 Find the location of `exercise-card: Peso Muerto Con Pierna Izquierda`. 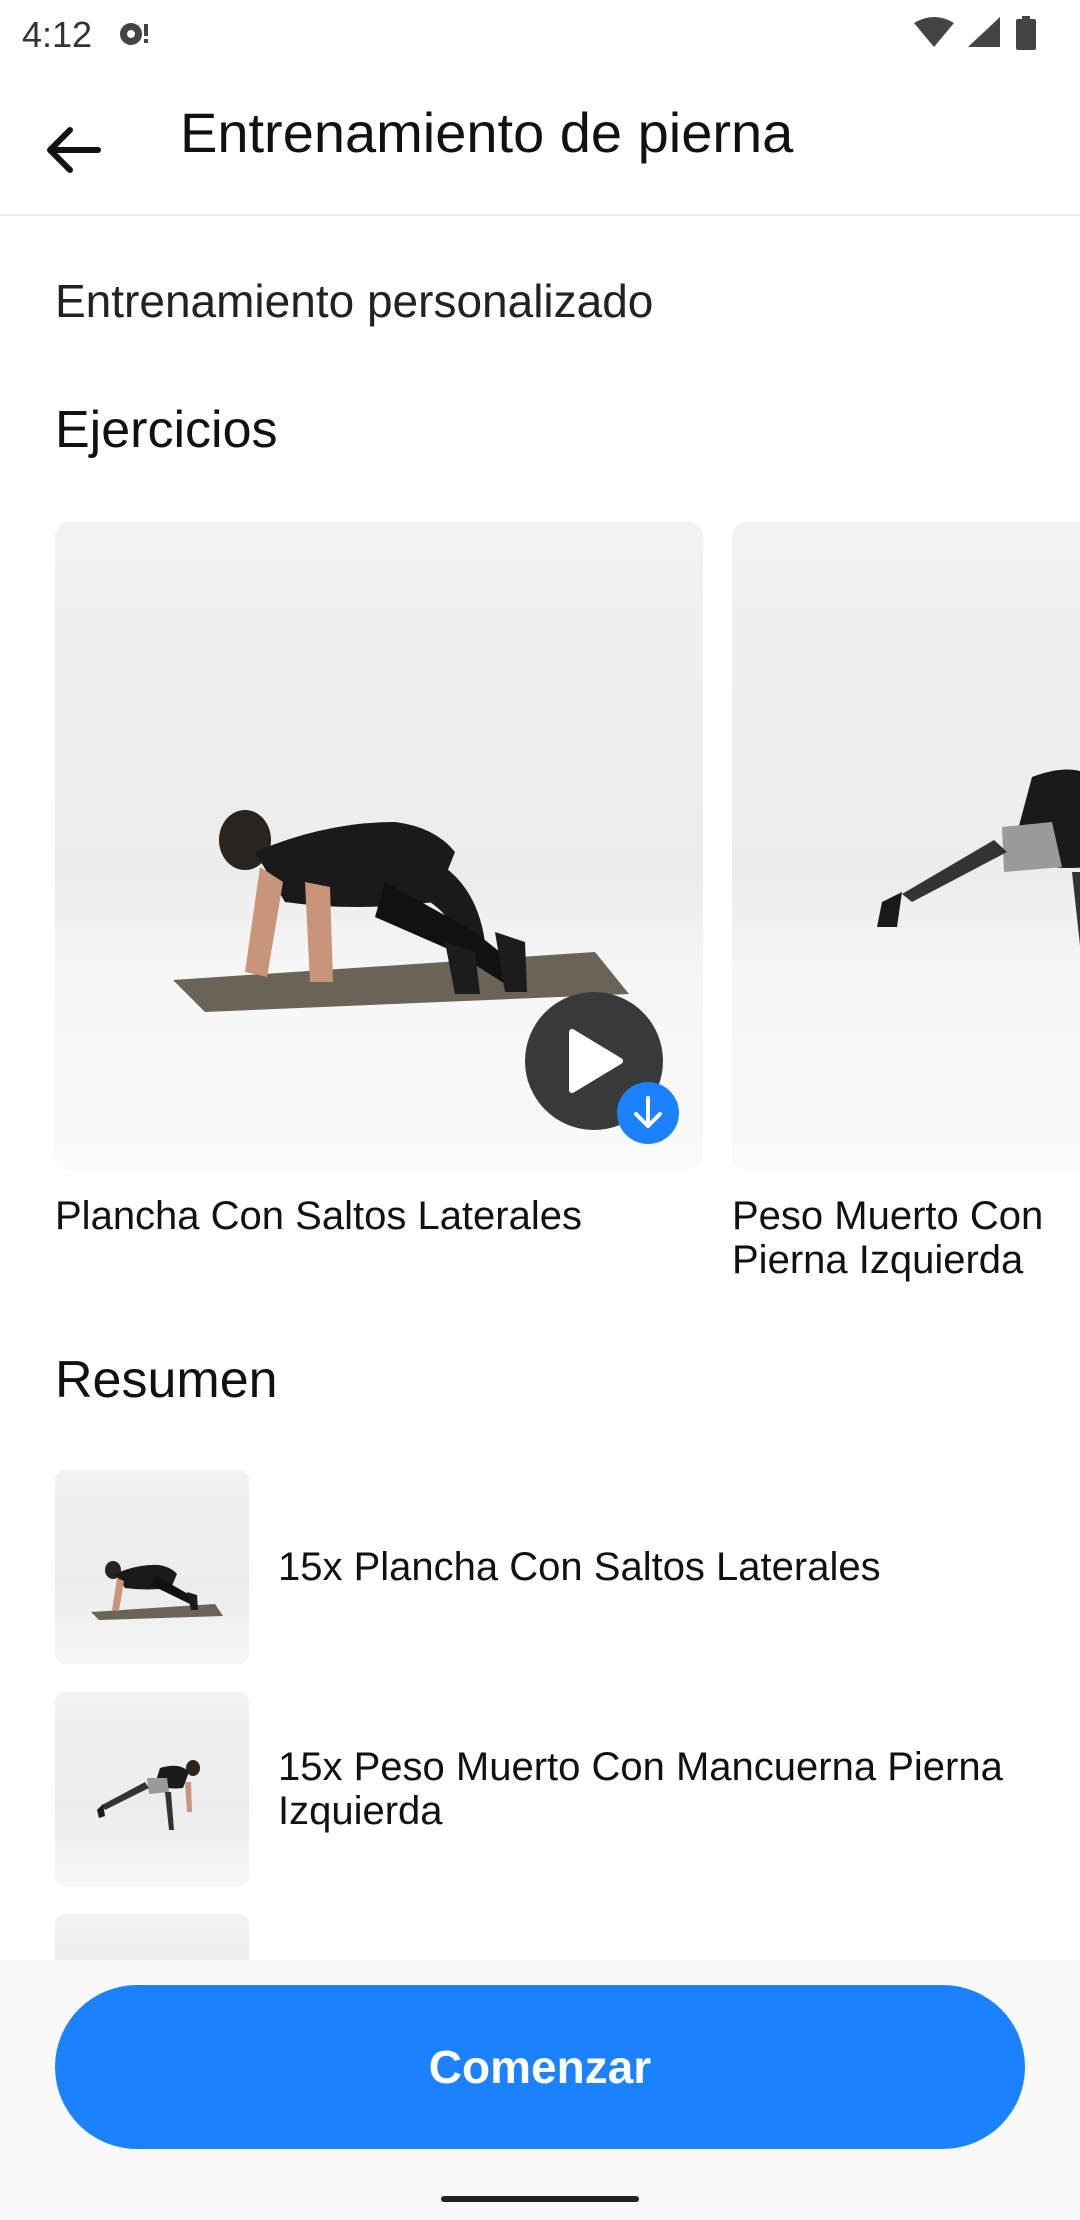

exercise-card: Peso Muerto Con Pierna Izquierda is located at coordinates (906, 902).